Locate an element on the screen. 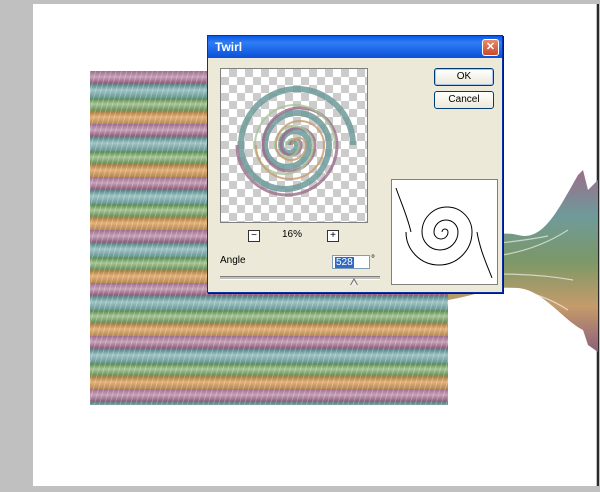  ok-button: OK is located at coordinates (464, 77).